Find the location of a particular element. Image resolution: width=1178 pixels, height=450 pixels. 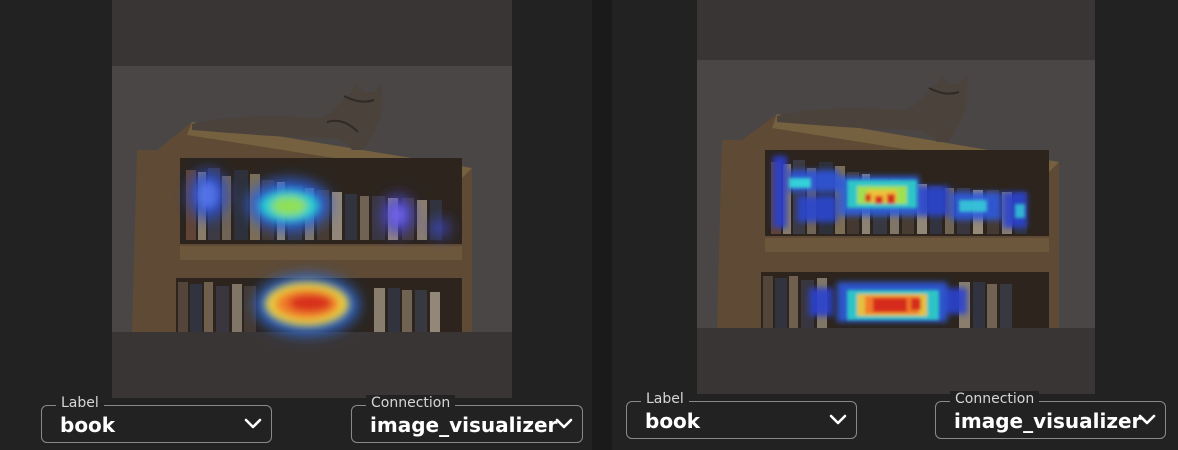

panel-divider is located at coordinates (602, 225).